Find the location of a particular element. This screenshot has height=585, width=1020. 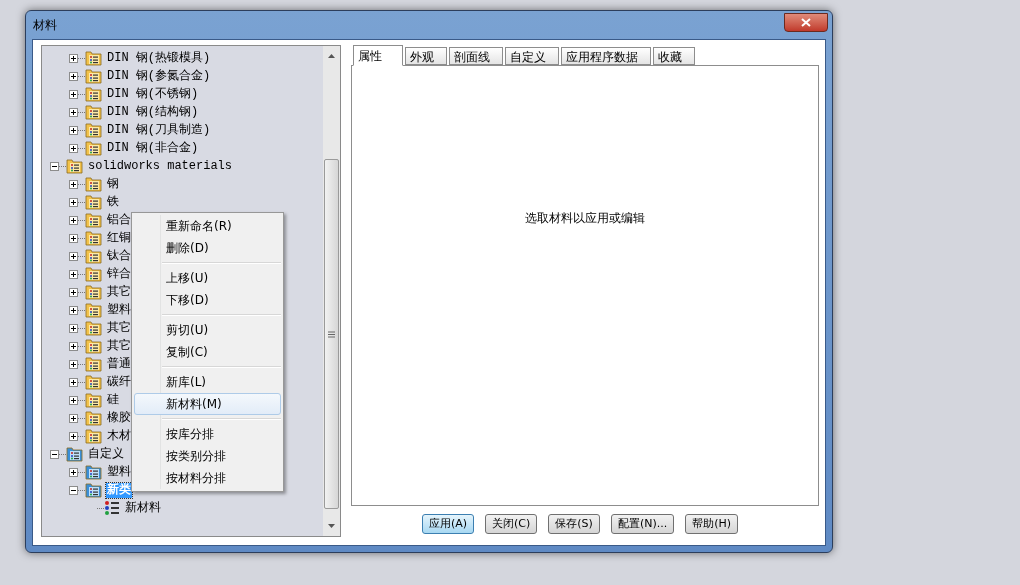

tab: 外观 is located at coordinates (426, 56).